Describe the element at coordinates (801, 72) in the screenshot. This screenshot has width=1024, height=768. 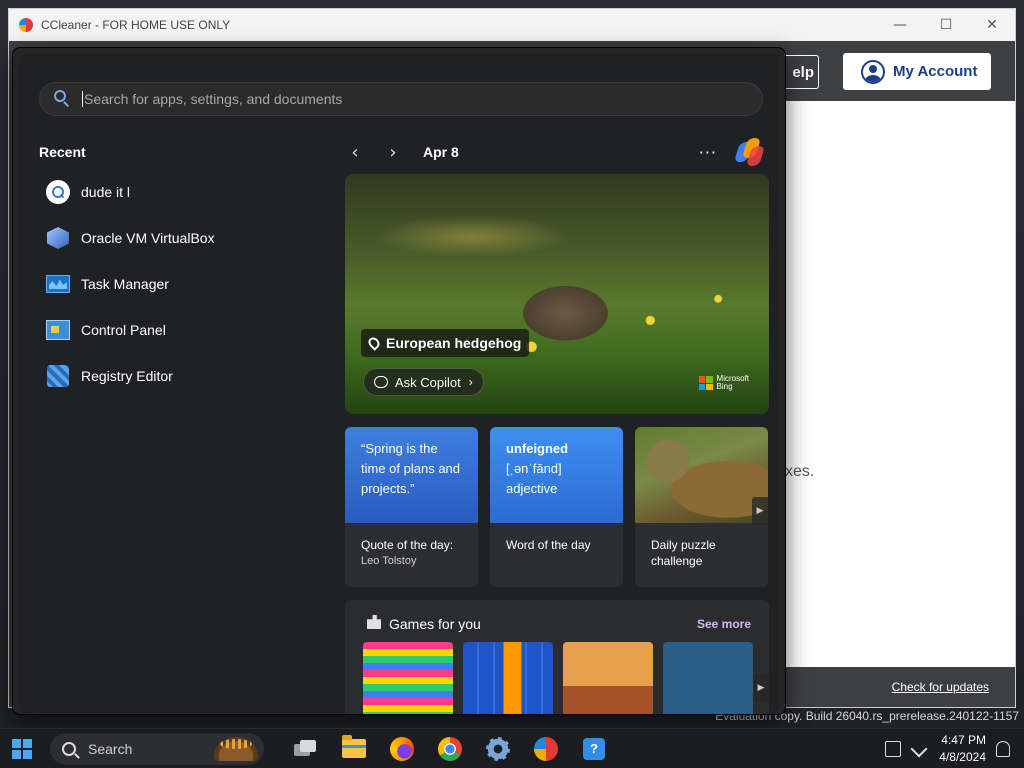
I see `help-button: elp` at that location.